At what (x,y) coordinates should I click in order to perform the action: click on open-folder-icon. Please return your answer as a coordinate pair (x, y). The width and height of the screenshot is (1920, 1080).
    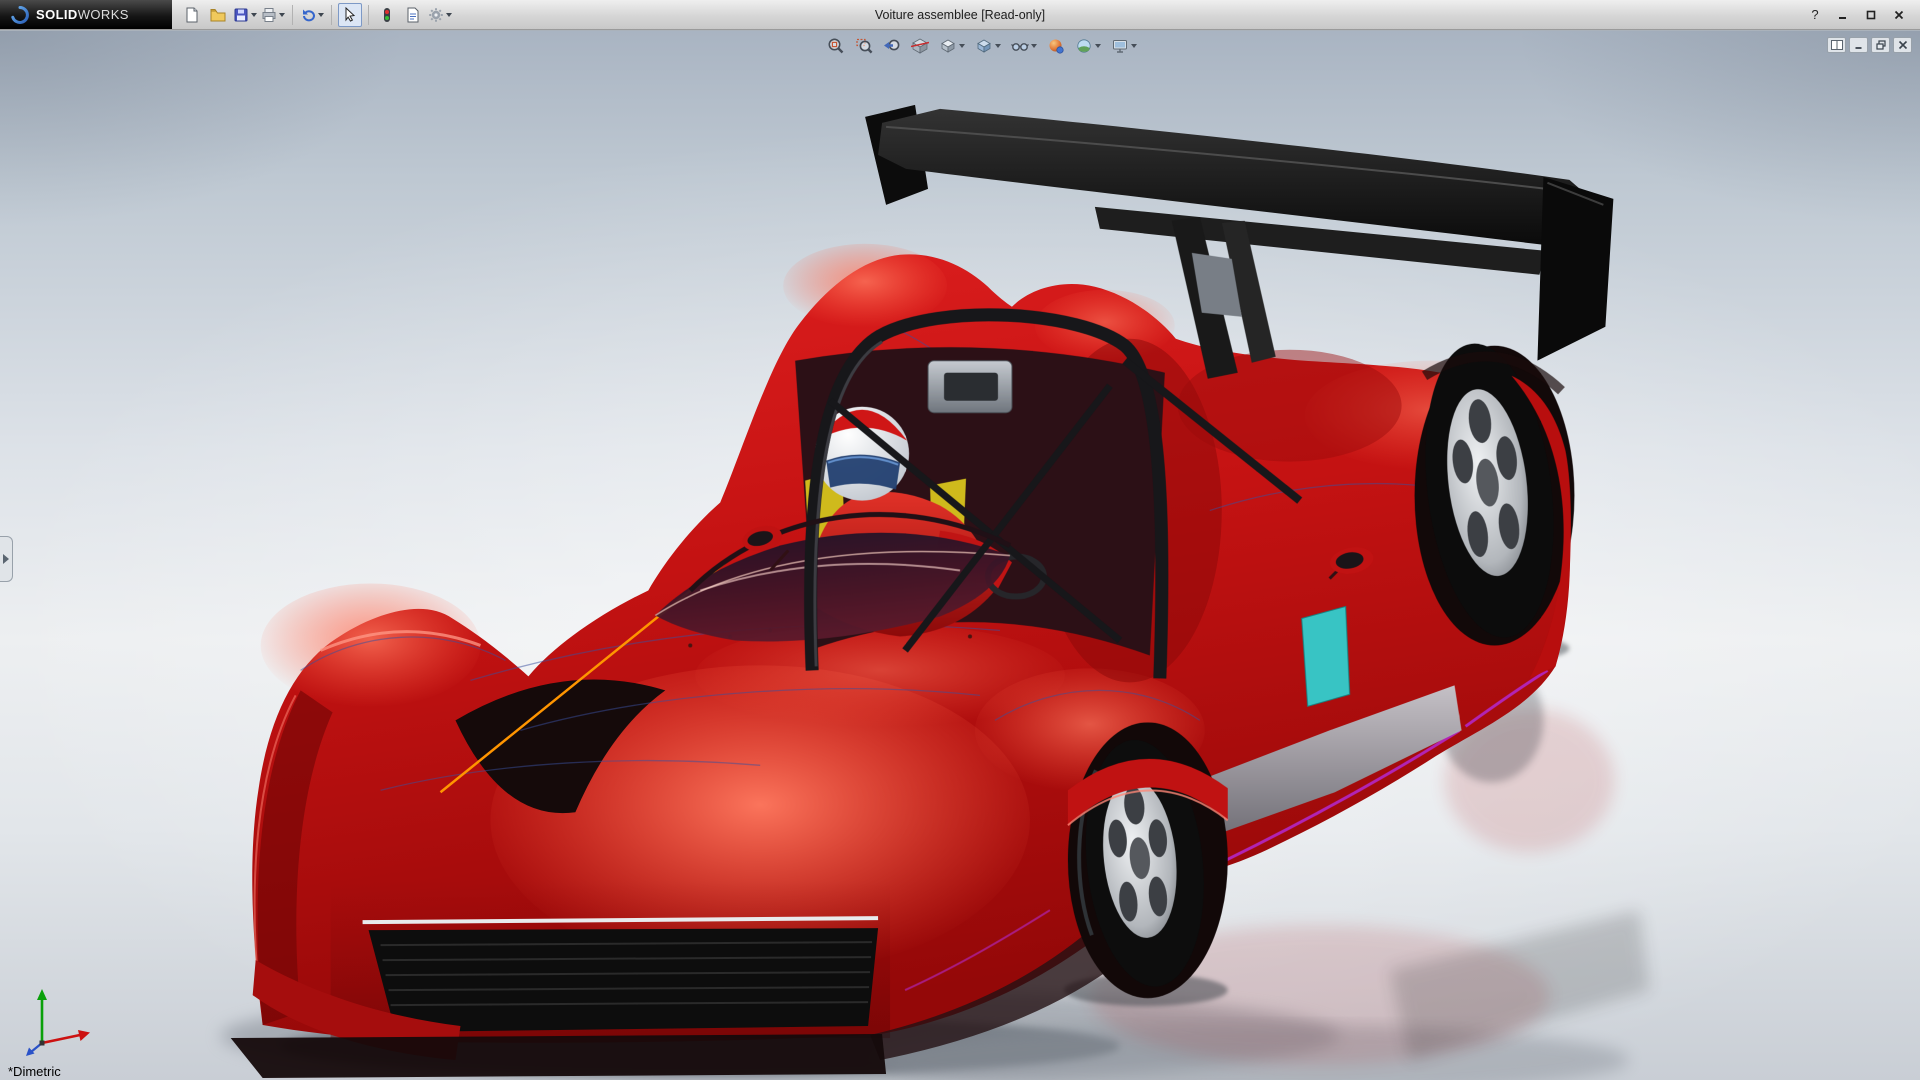
    Looking at the image, I should click on (218, 14).